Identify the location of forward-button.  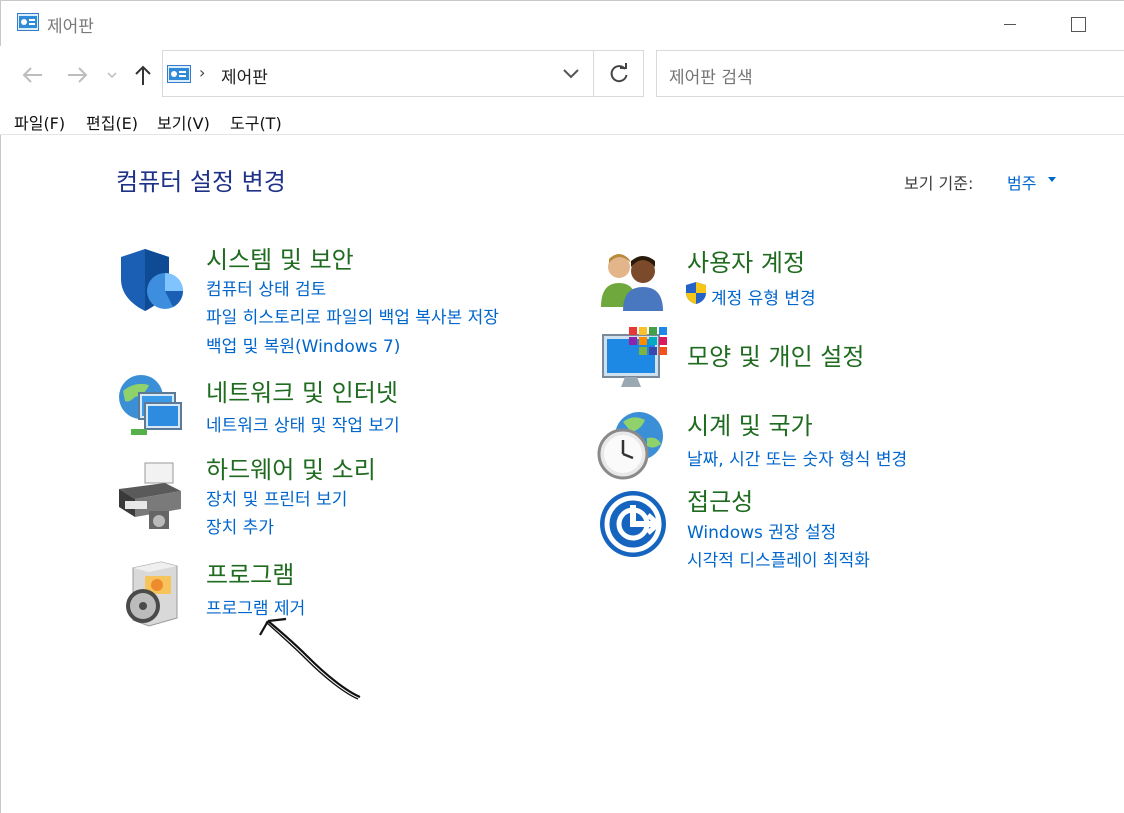
(77, 75).